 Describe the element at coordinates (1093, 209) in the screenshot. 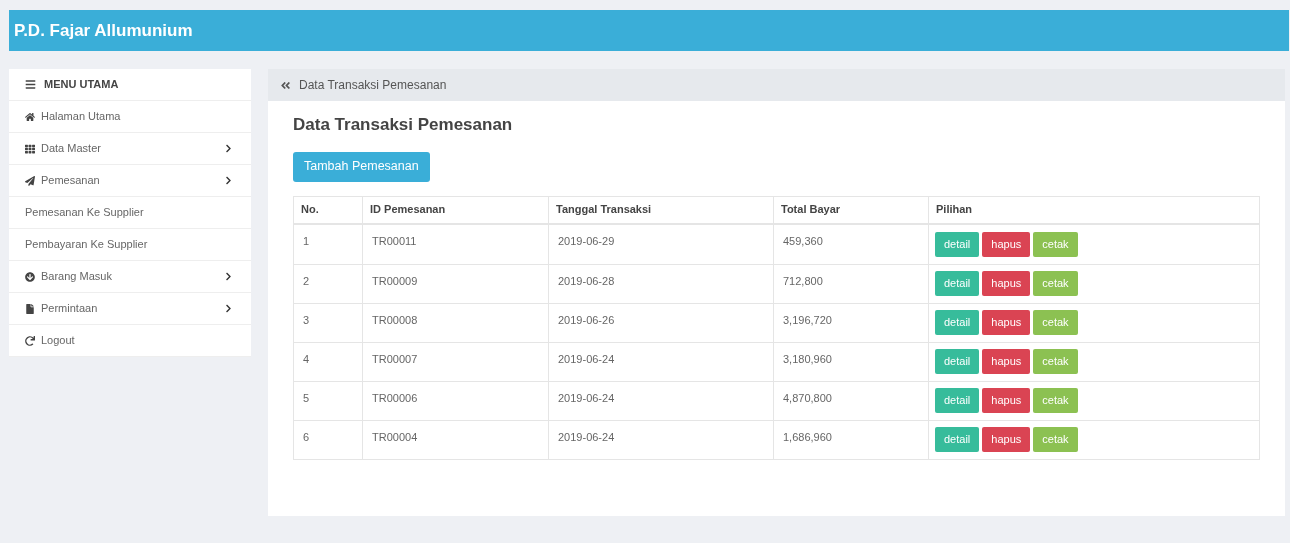

I see `column-header: Pilihan` at that location.